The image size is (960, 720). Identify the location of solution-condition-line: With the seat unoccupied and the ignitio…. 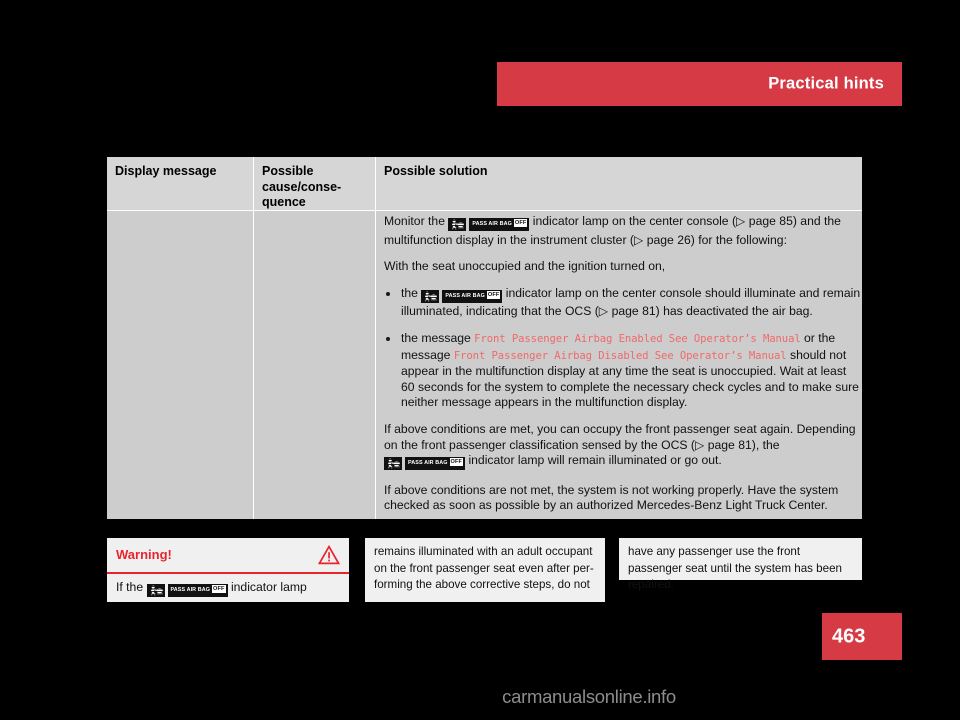
(525, 266).